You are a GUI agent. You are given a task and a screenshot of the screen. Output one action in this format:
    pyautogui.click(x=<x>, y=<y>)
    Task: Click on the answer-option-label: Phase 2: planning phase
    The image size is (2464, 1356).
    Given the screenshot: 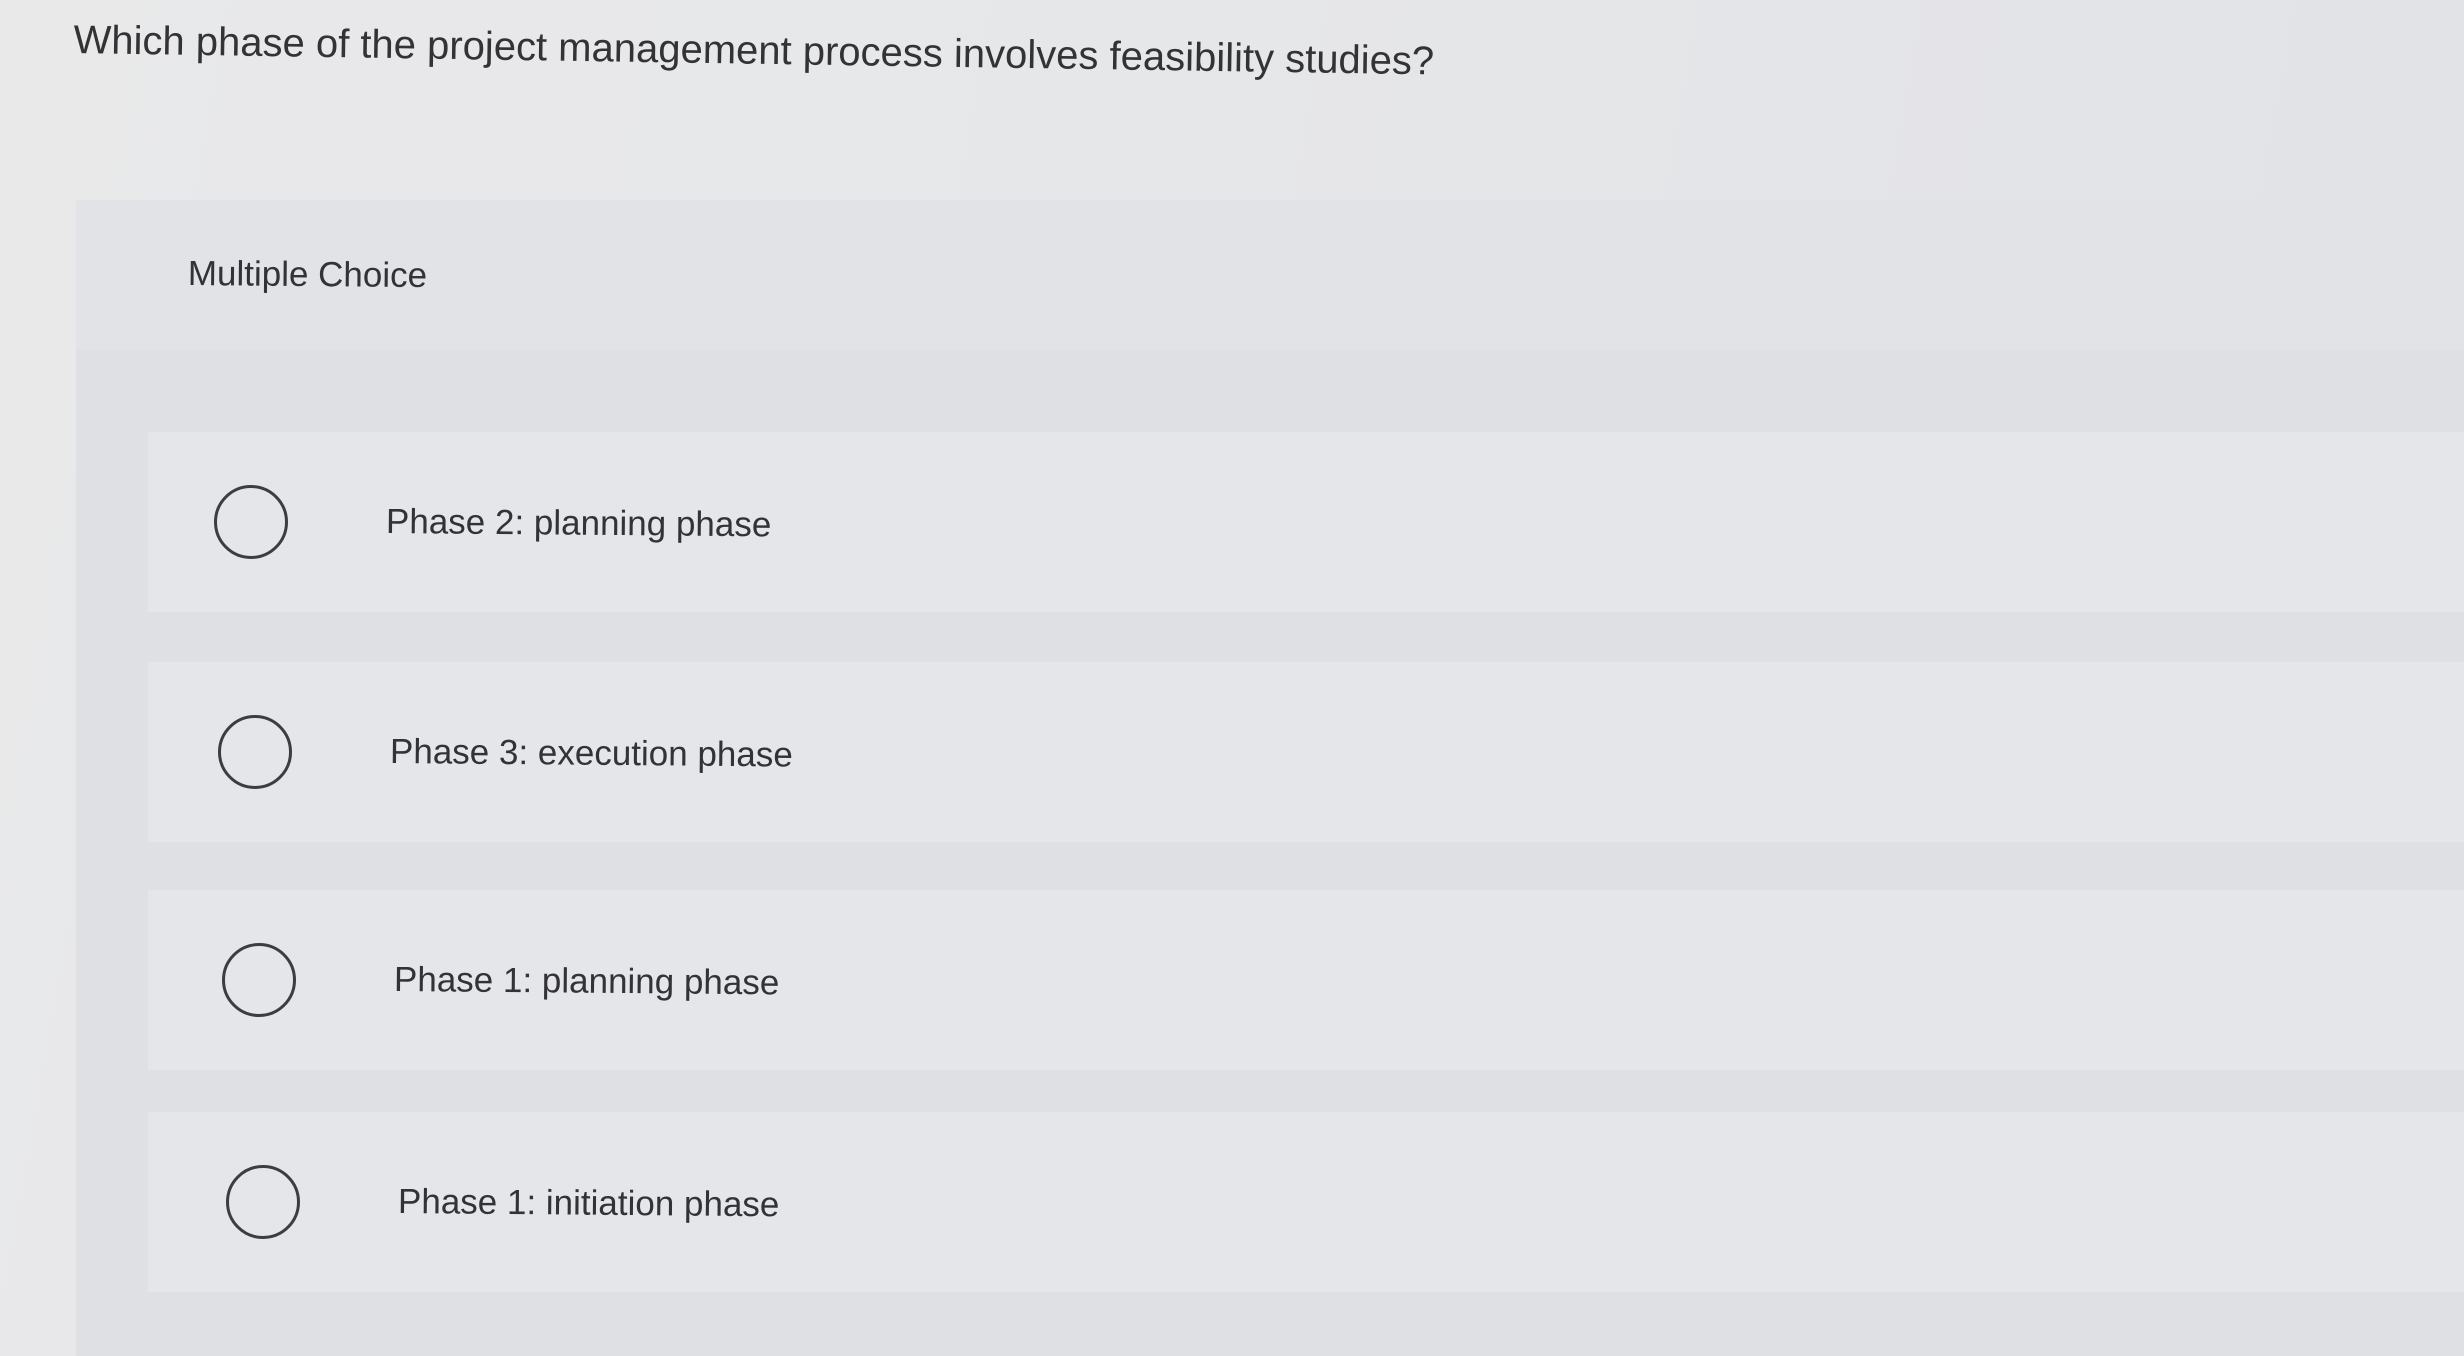 What is the action you would take?
    pyautogui.click(x=578, y=523)
    